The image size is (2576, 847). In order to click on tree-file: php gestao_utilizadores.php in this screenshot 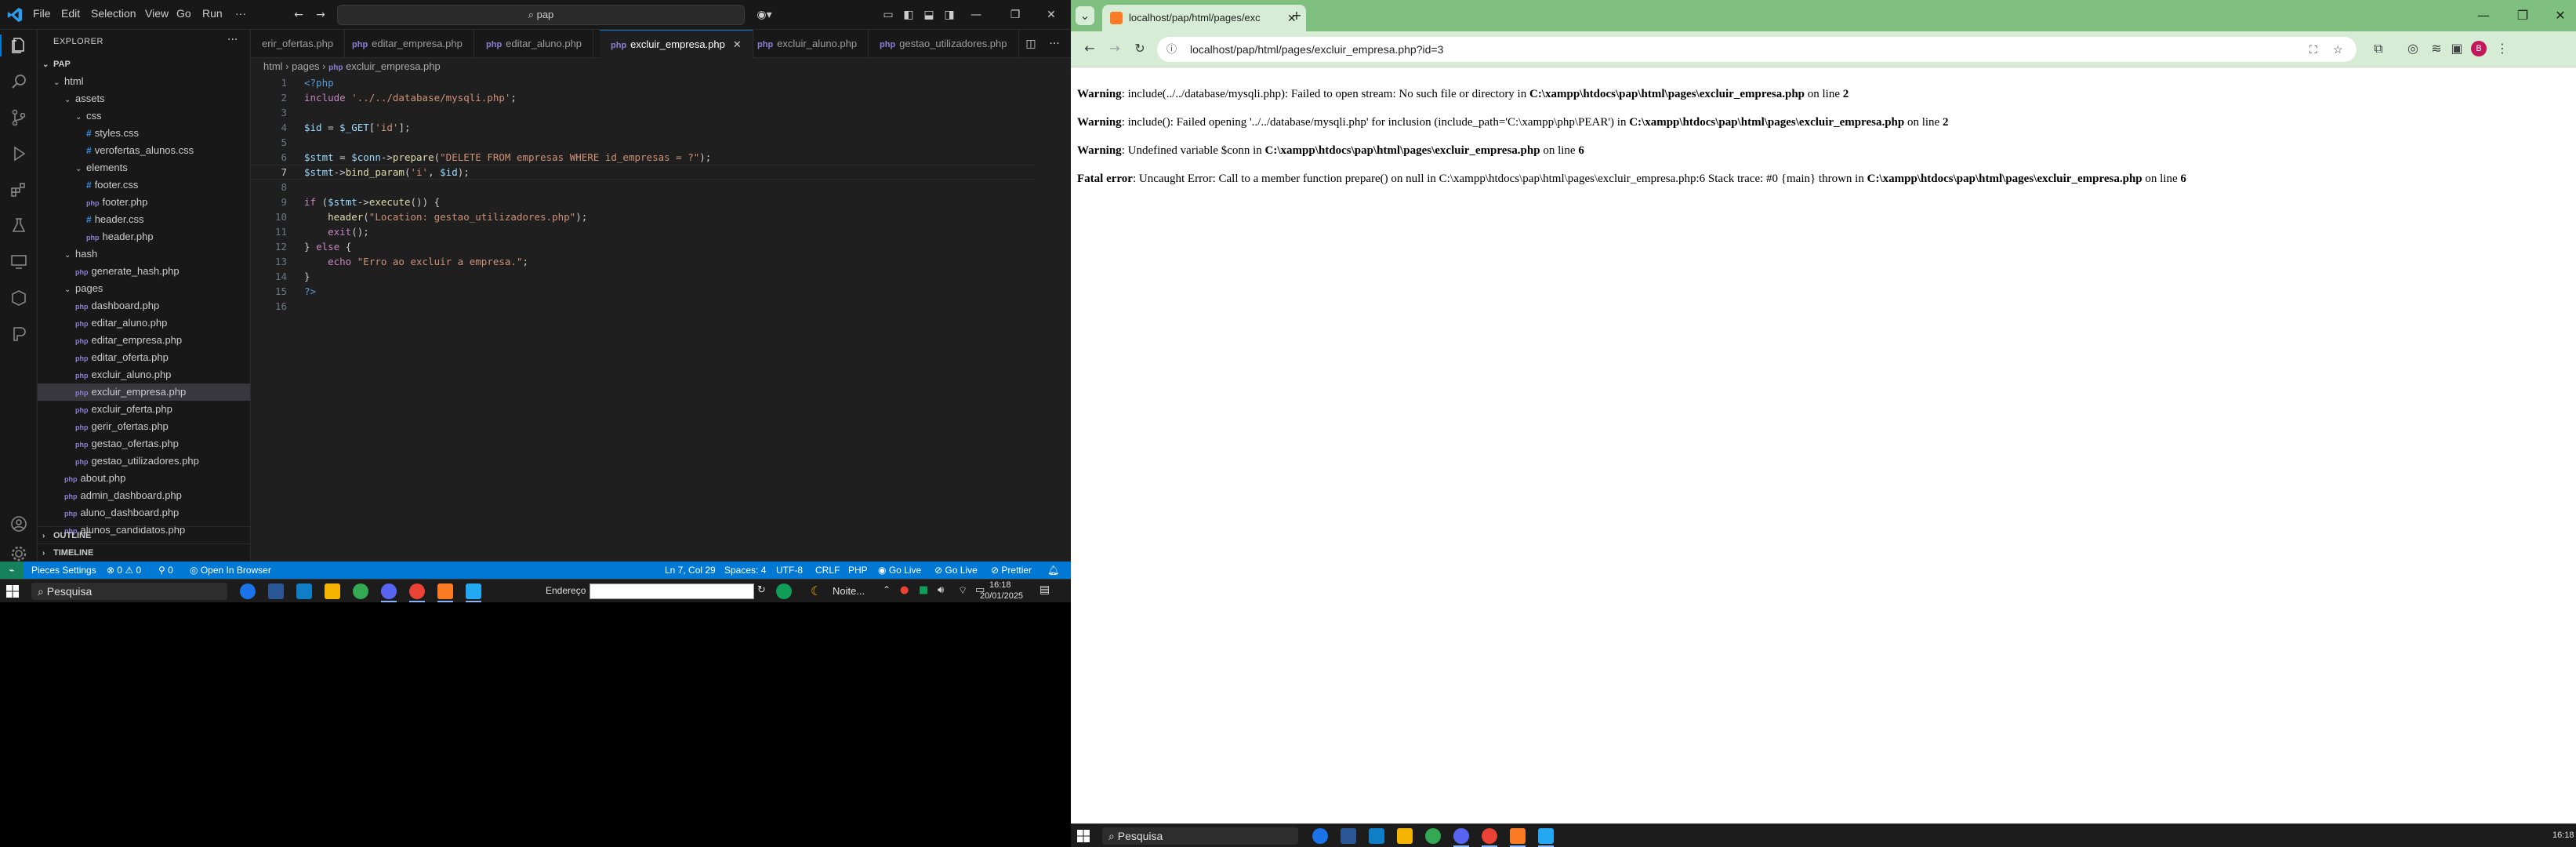, I will do `click(144, 461)`.